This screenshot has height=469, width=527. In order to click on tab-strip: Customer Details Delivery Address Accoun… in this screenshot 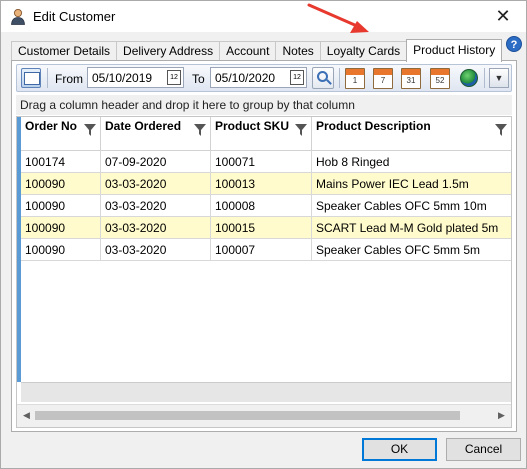, I will do `click(257, 50)`.